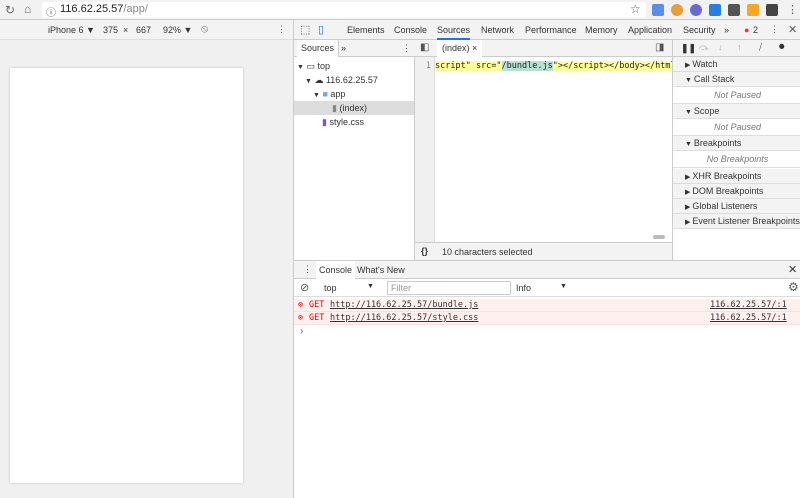  I want to click on tree-item-app: ▼ ■ app, so click(354, 94).